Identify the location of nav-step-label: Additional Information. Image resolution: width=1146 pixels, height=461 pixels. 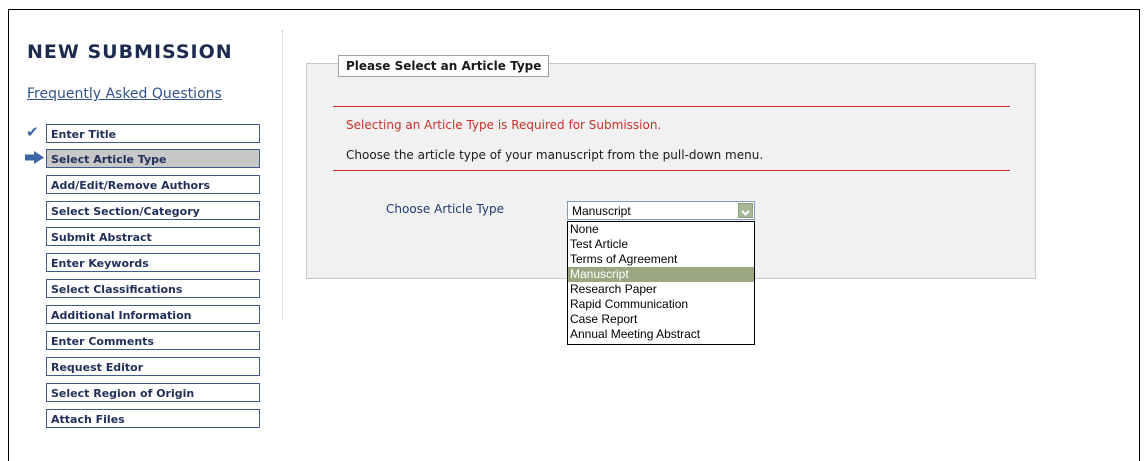
(153, 314).